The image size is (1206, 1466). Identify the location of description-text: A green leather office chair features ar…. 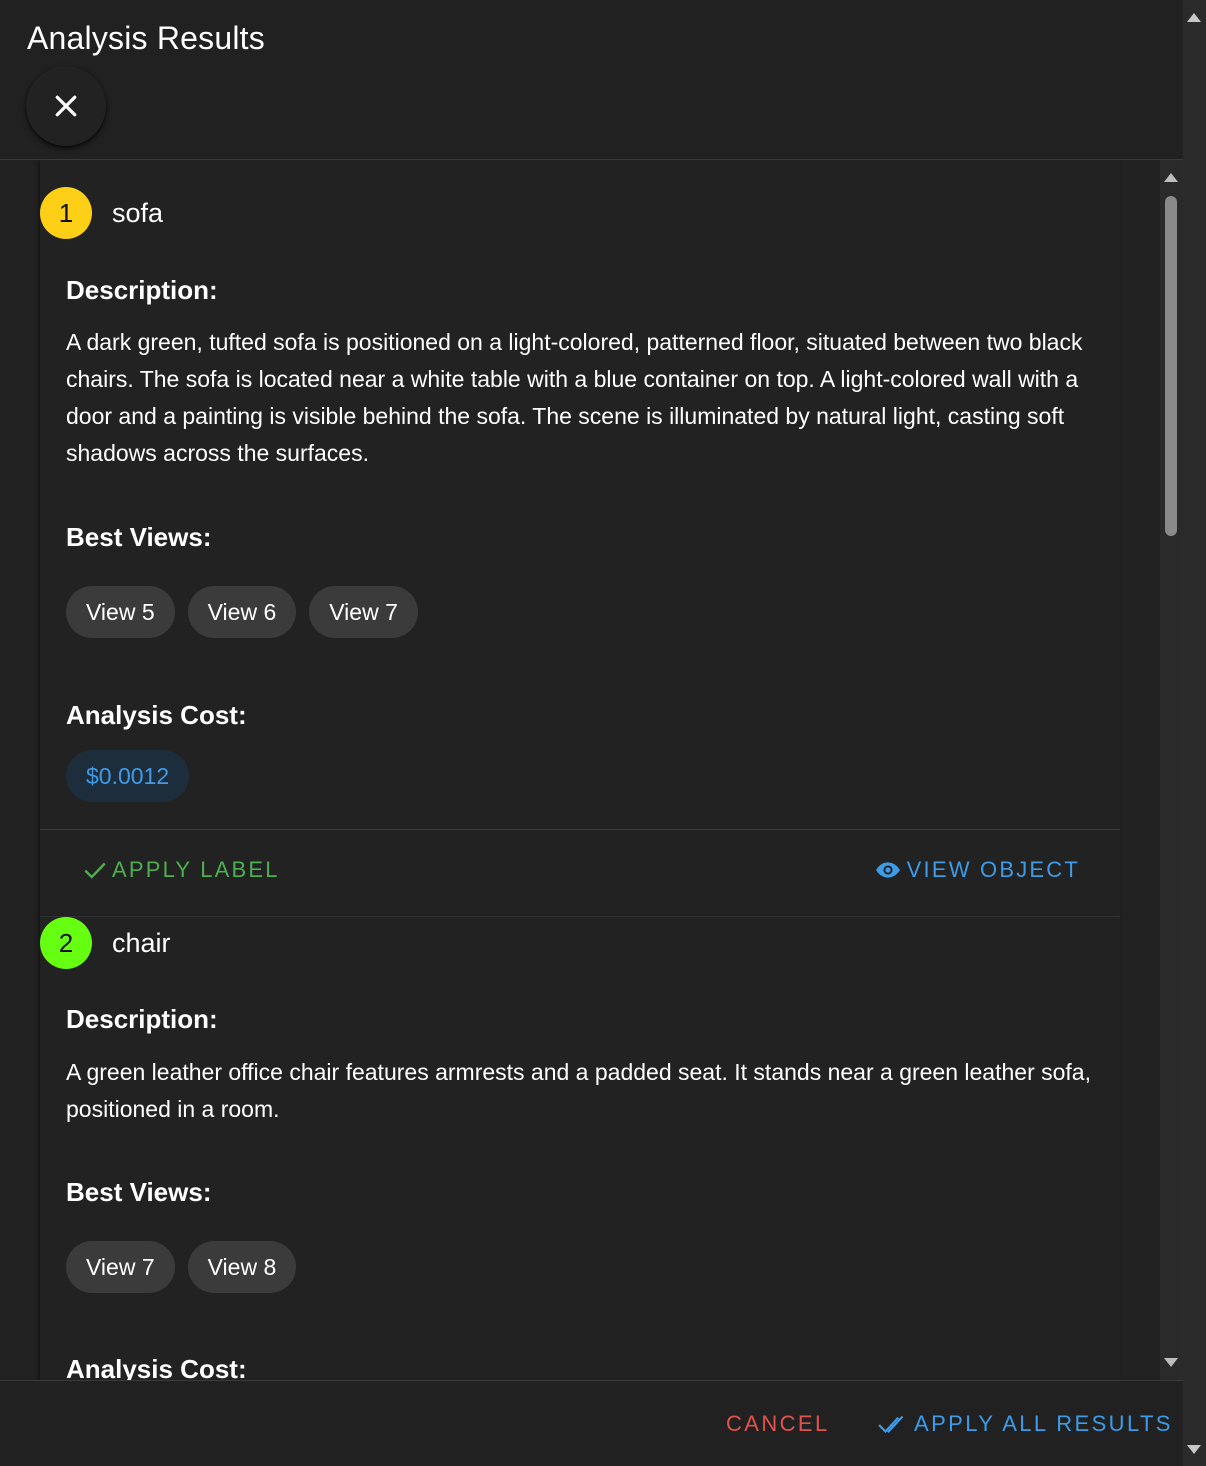
(578, 1090).